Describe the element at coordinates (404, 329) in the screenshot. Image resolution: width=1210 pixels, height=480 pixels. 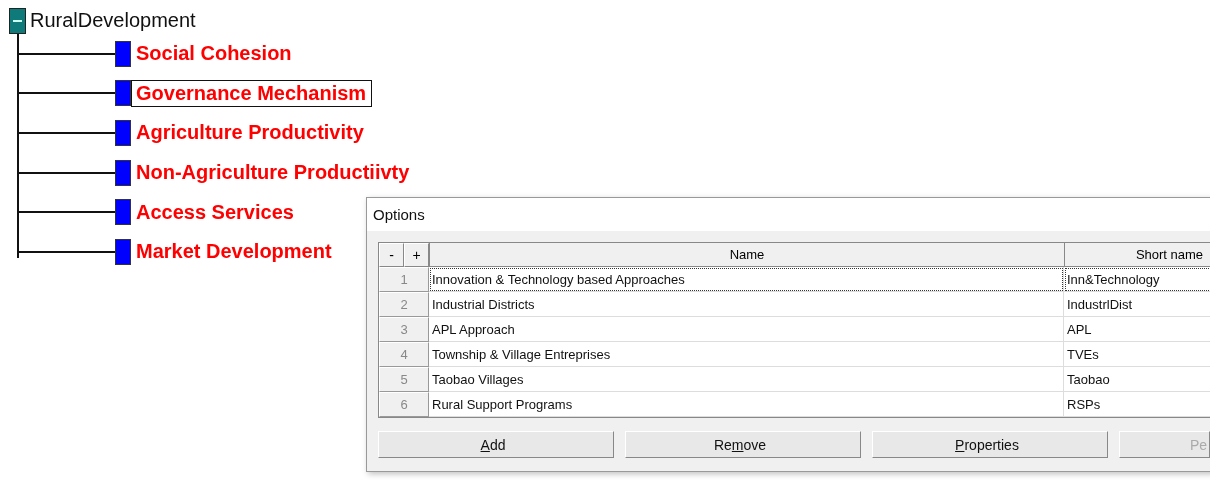
I see `row-number: 3` at that location.